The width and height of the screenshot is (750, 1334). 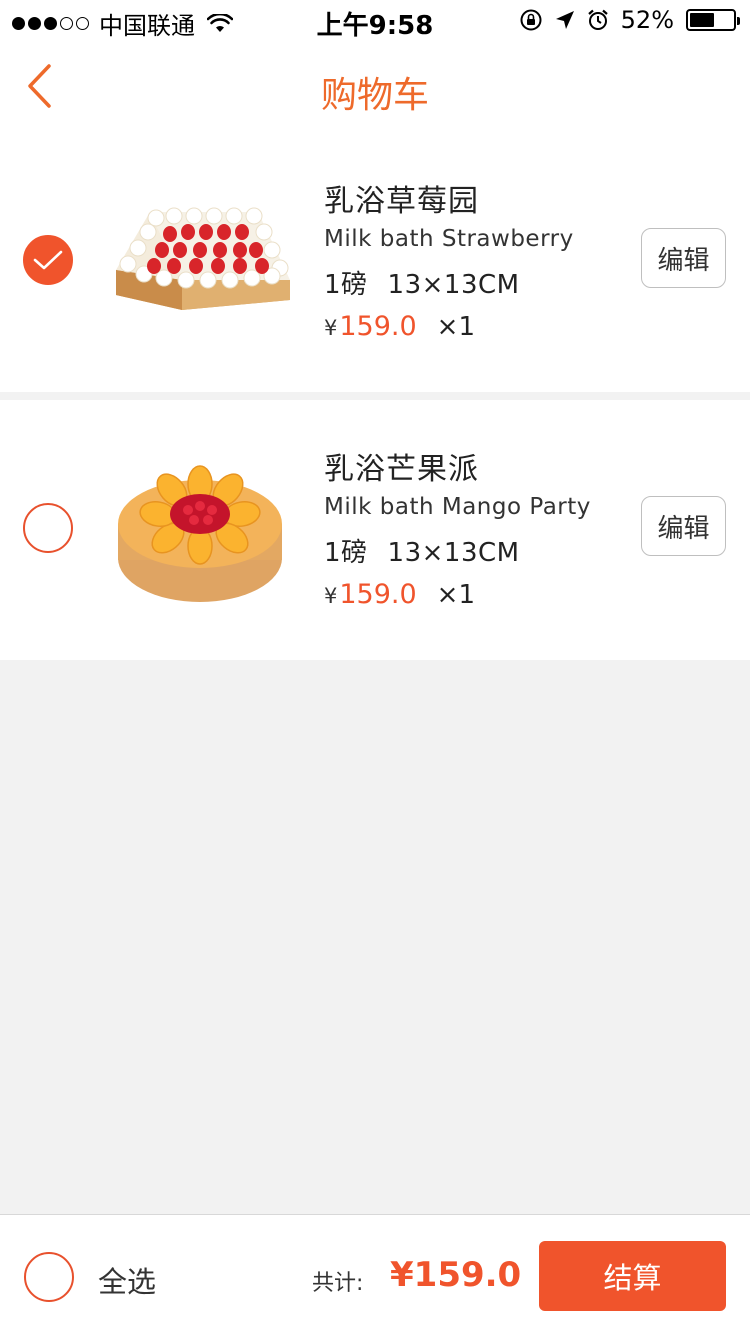 What do you see at coordinates (127, 1280) in the screenshot?
I see `select-all-label: 全选` at bounding box center [127, 1280].